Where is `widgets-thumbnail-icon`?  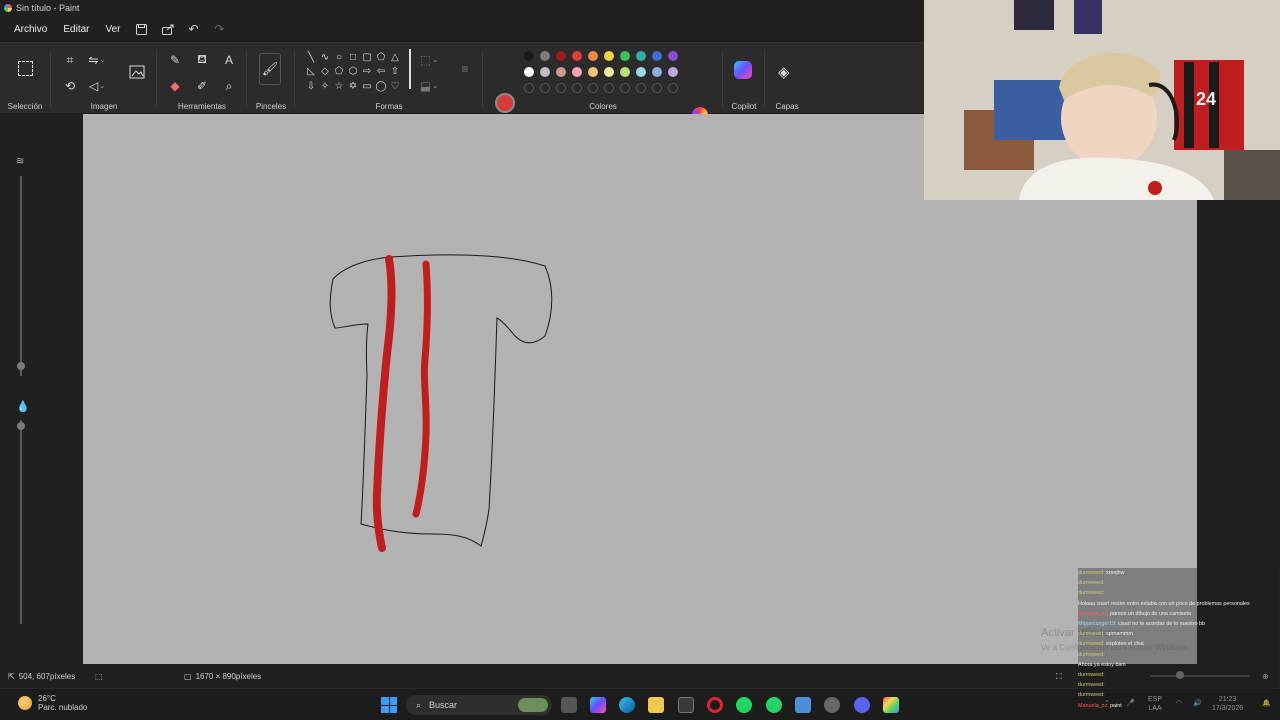 widgets-thumbnail-icon is located at coordinates (533, 705).